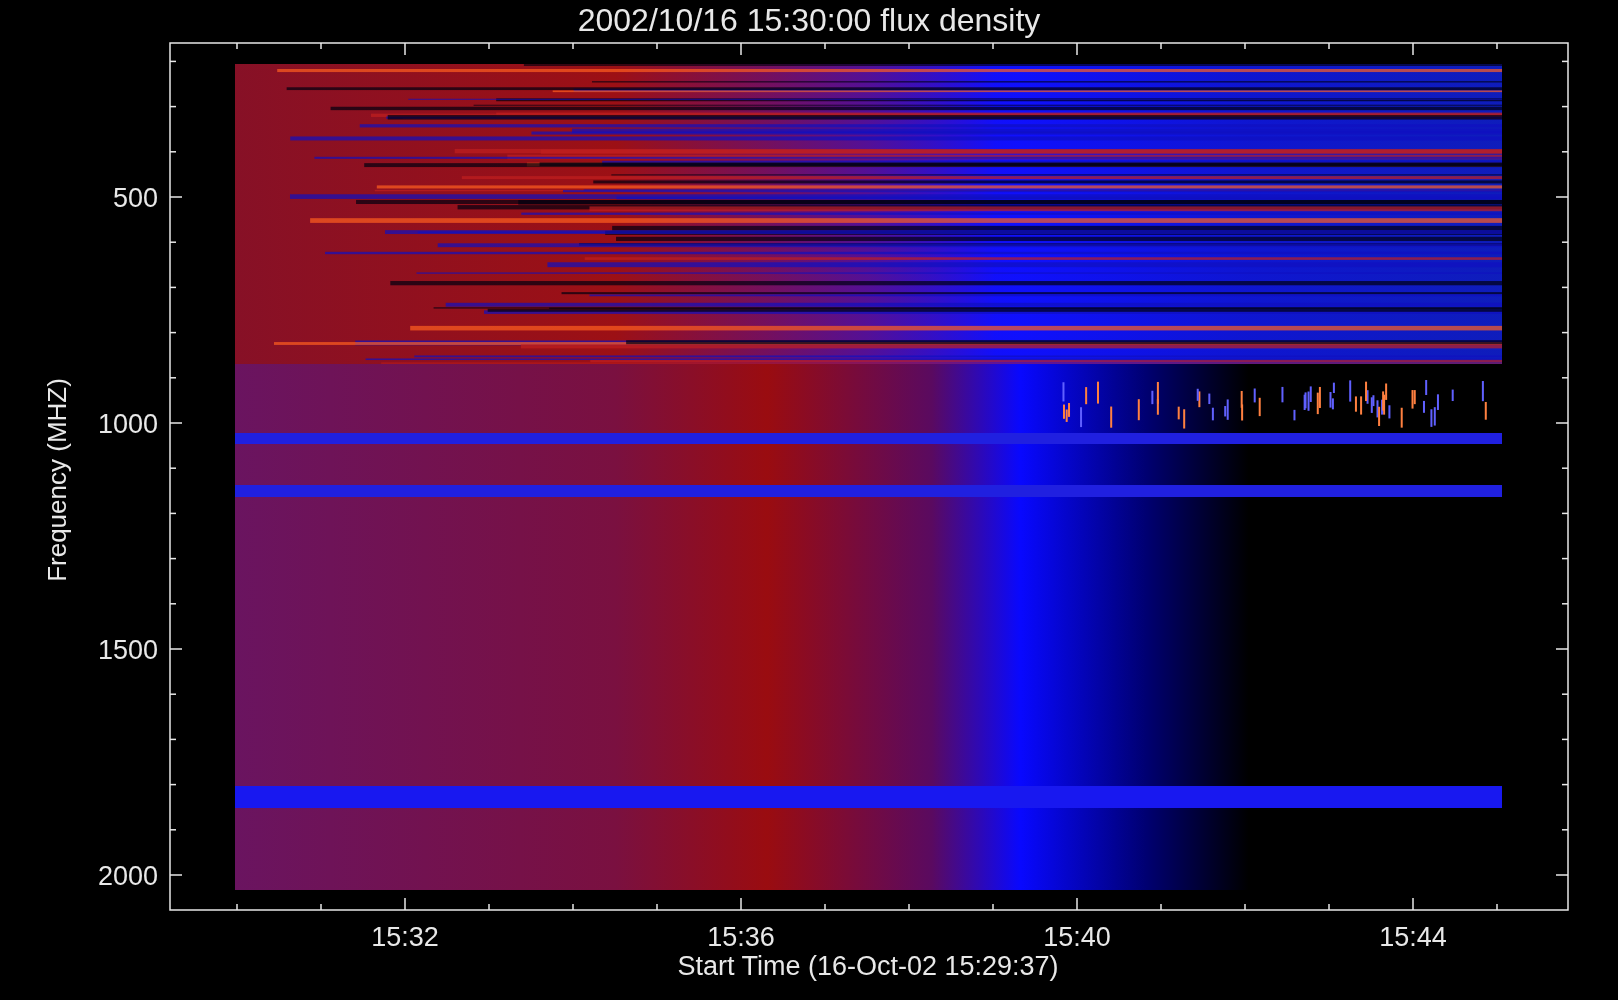 The height and width of the screenshot is (1000, 1618). Describe the element at coordinates (868, 966) in the screenshot. I see `x-axis-label: Start Time (16-Oct-02 15:29:37)` at that location.